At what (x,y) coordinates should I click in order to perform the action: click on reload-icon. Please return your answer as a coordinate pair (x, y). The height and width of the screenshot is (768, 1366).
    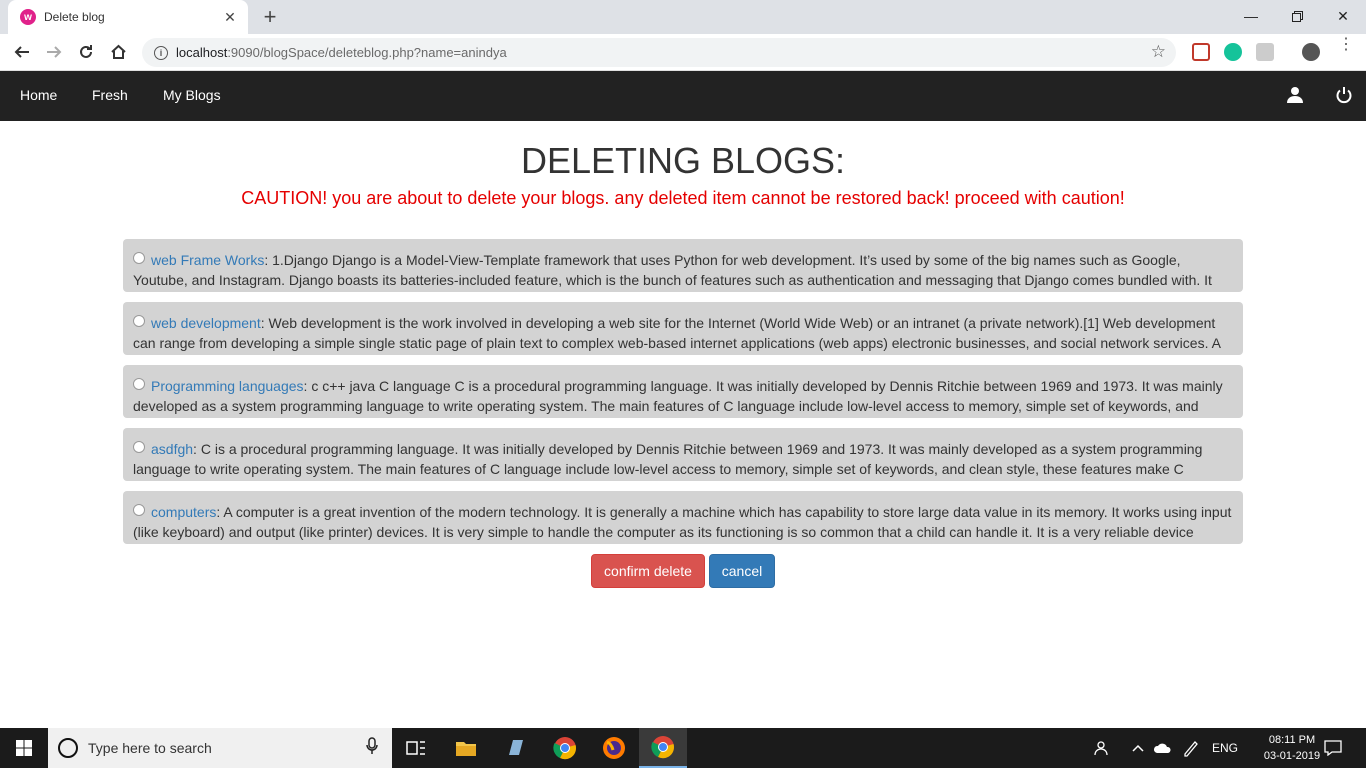
    Looking at the image, I should click on (86, 52).